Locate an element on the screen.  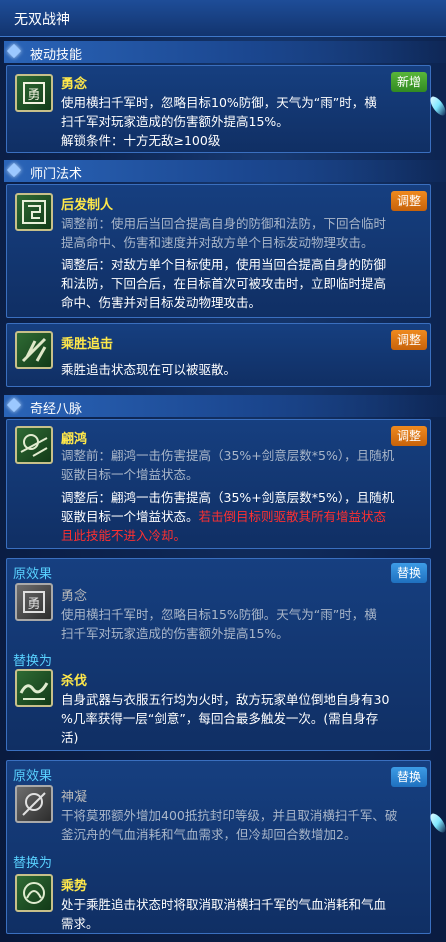
after-line: 调整后：翩鸿一击伤害提高（35%+剑意层数*5%），且随机 is located at coordinates (228, 497).